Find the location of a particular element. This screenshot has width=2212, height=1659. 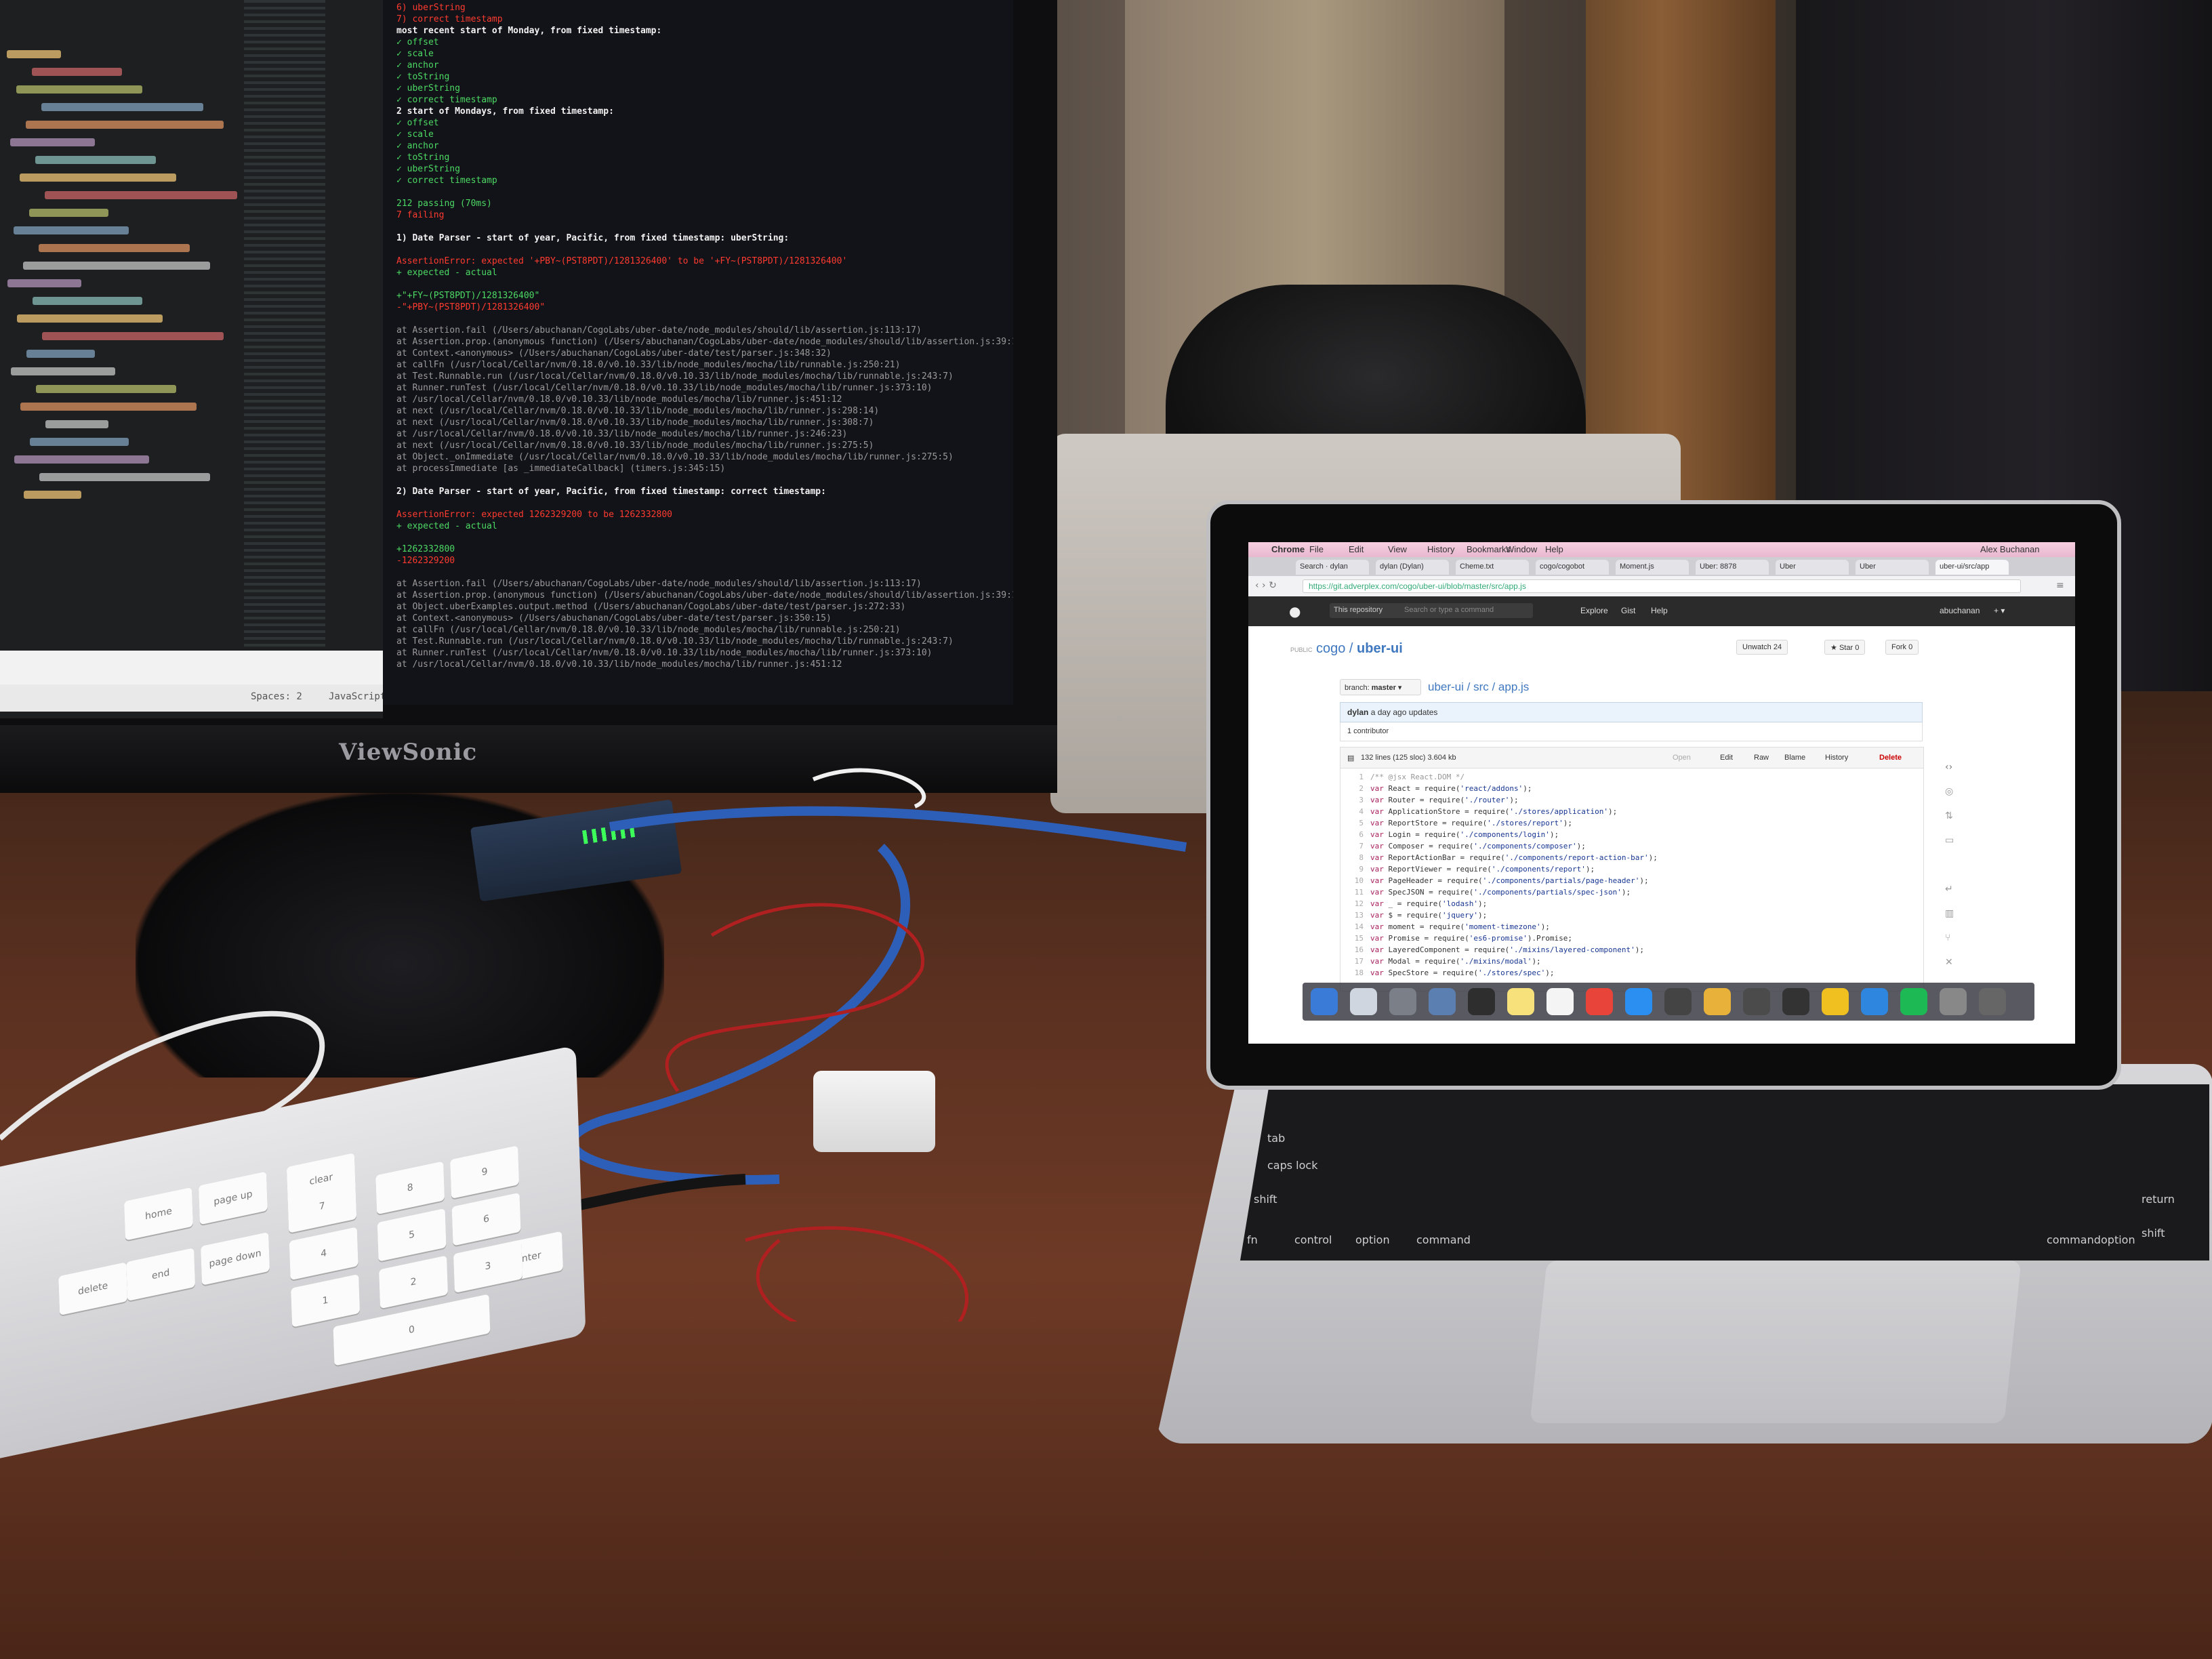

contributors-line: 1 contributor is located at coordinates (1632, 731).